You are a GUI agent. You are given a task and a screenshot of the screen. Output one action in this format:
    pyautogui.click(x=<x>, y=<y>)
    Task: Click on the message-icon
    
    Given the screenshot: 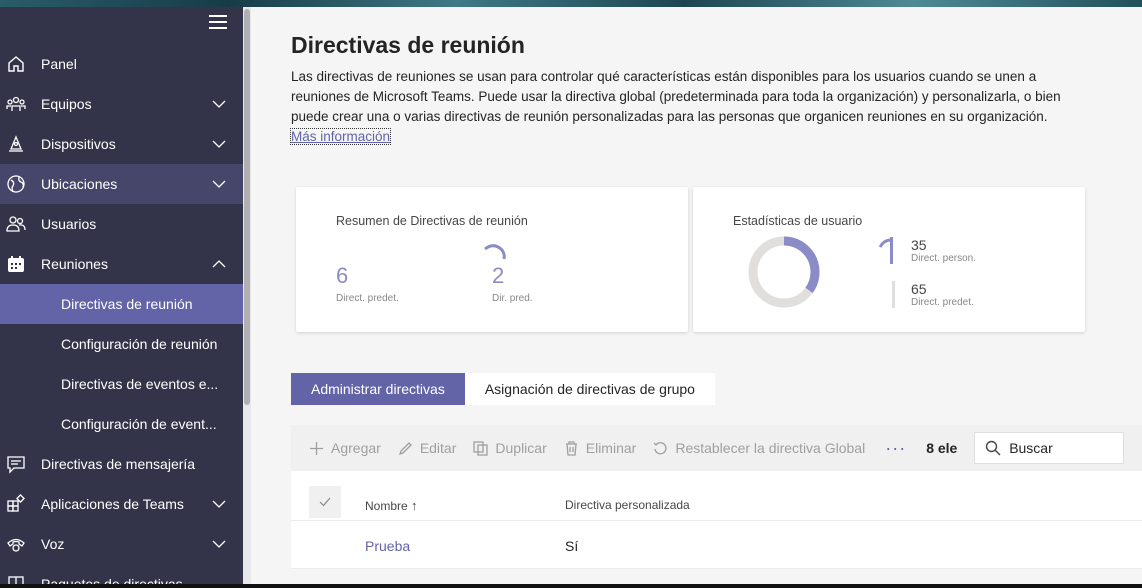 What is the action you would take?
    pyautogui.click(x=16, y=464)
    